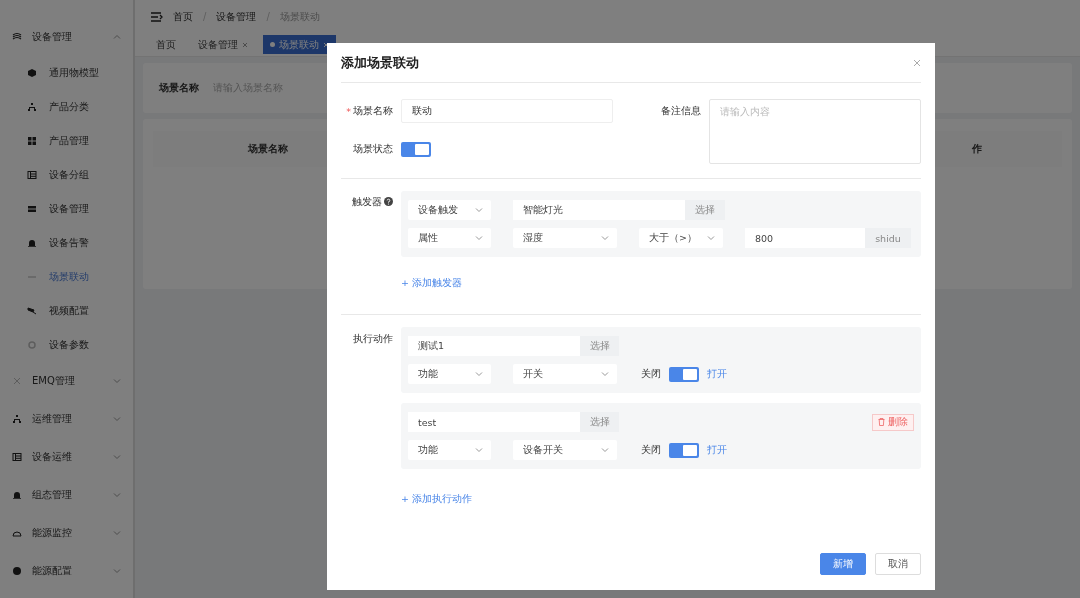 This screenshot has width=1080, height=598. What do you see at coordinates (66, 141) in the screenshot?
I see `menu-item: 产品管理` at bounding box center [66, 141].